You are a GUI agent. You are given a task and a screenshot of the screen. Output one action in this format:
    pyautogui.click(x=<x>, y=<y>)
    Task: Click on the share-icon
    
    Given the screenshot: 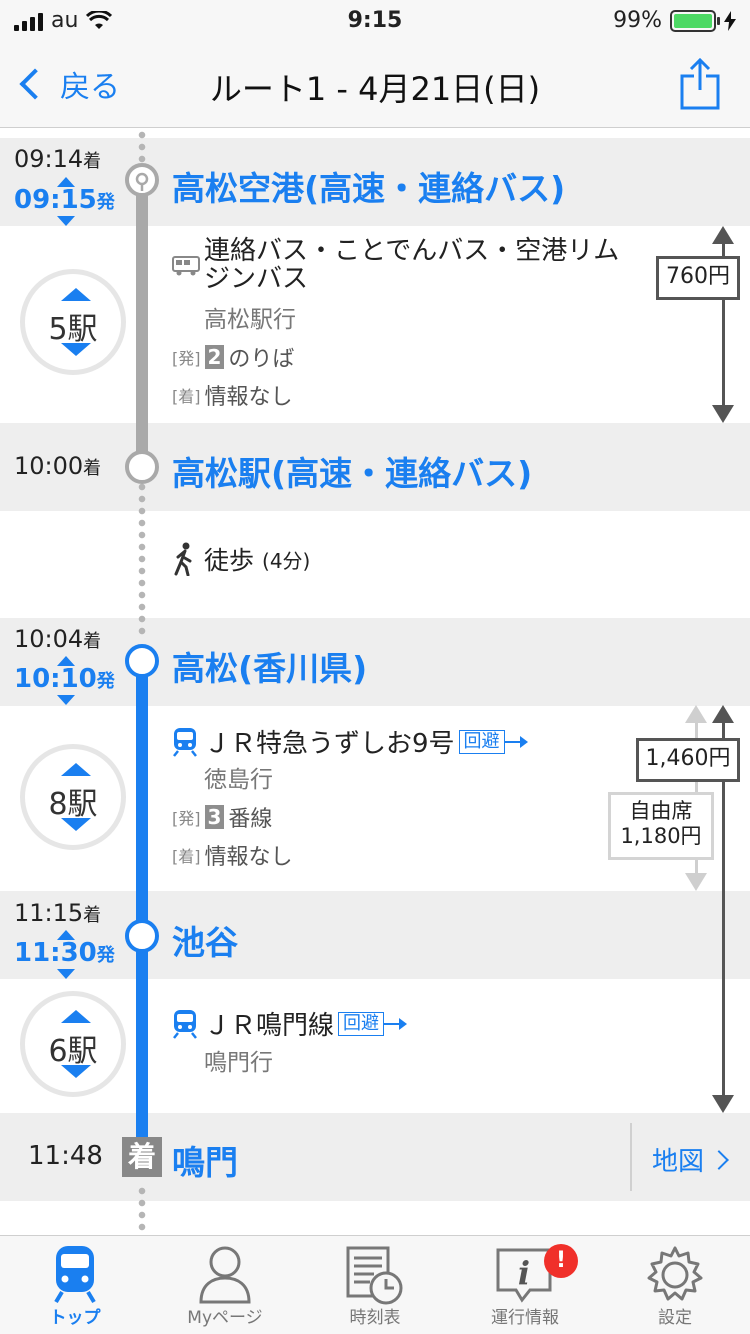 What is the action you would take?
    pyautogui.click(x=700, y=84)
    